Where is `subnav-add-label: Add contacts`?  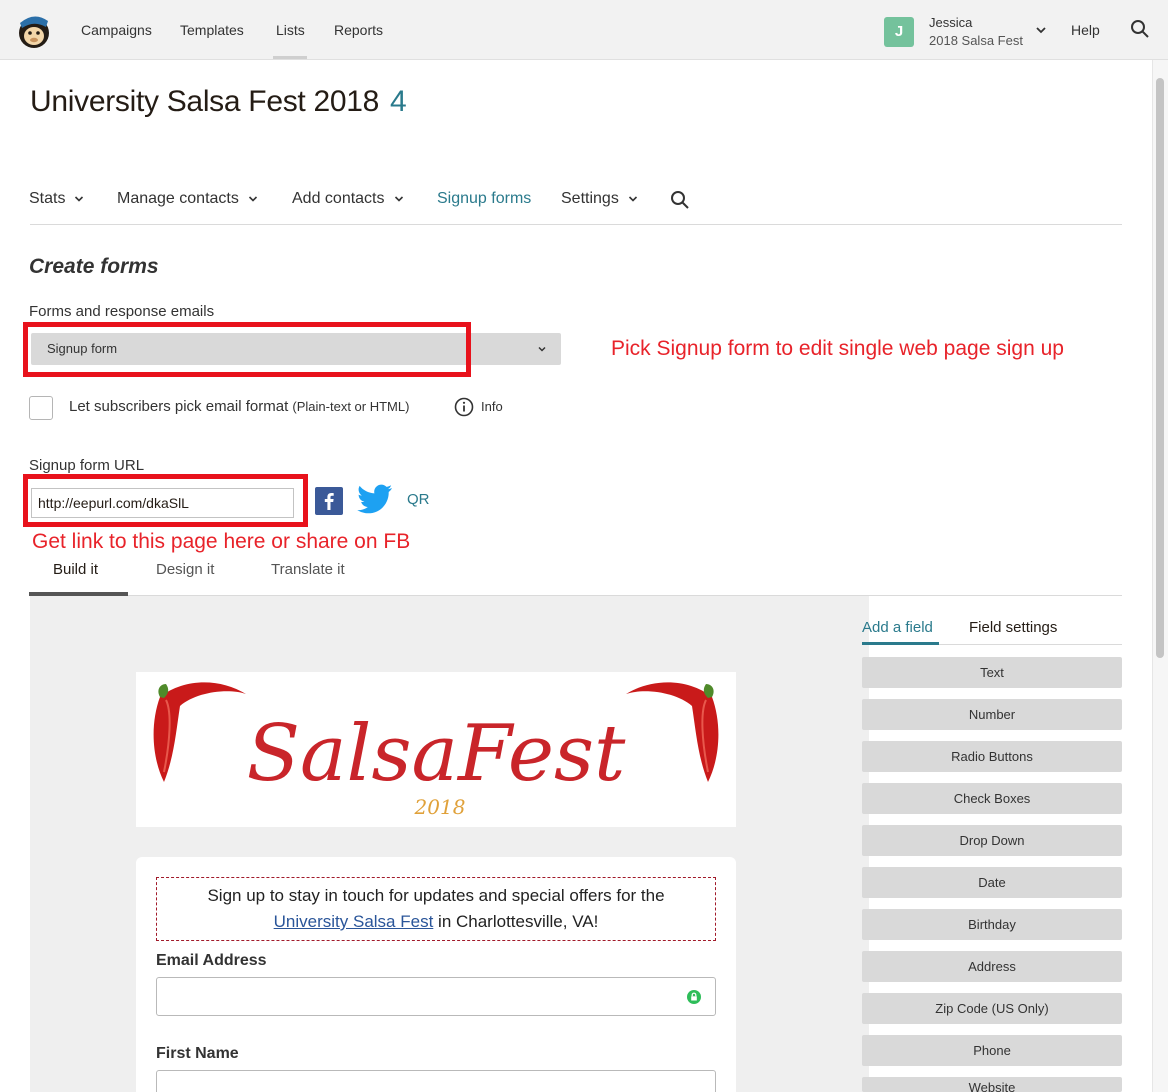 subnav-add-label: Add contacts is located at coordinates (338, 198).